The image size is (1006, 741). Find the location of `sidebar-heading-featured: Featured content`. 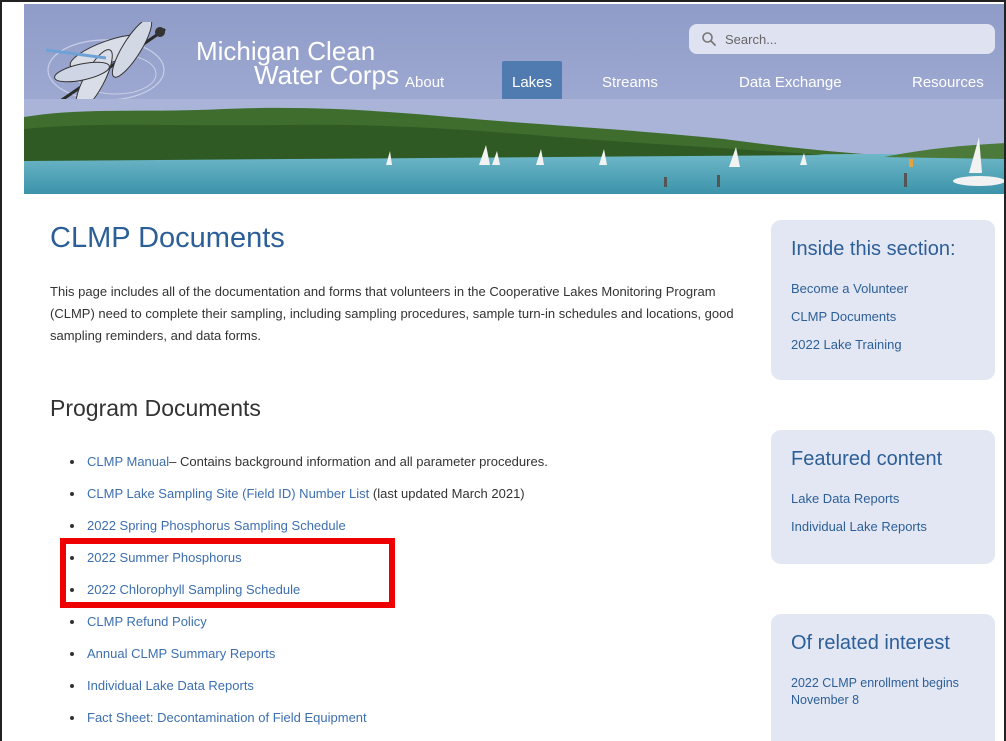

sidebar-heading-featured: Featured content is located at coordinates (867, 459).